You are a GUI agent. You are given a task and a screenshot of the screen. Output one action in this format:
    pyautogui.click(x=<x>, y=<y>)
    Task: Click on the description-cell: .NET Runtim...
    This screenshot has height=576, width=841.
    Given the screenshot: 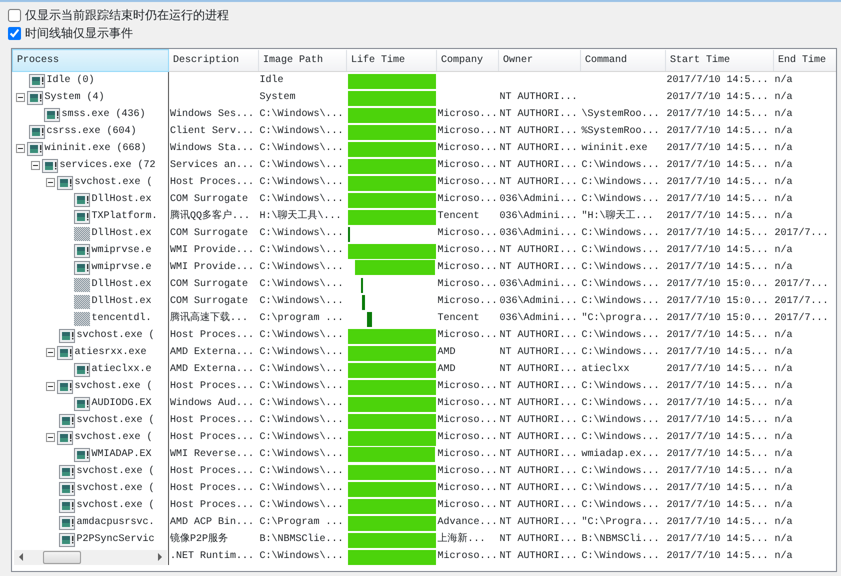 What is the action you would take?
    pyautogui.click(x=213, y=556)
    